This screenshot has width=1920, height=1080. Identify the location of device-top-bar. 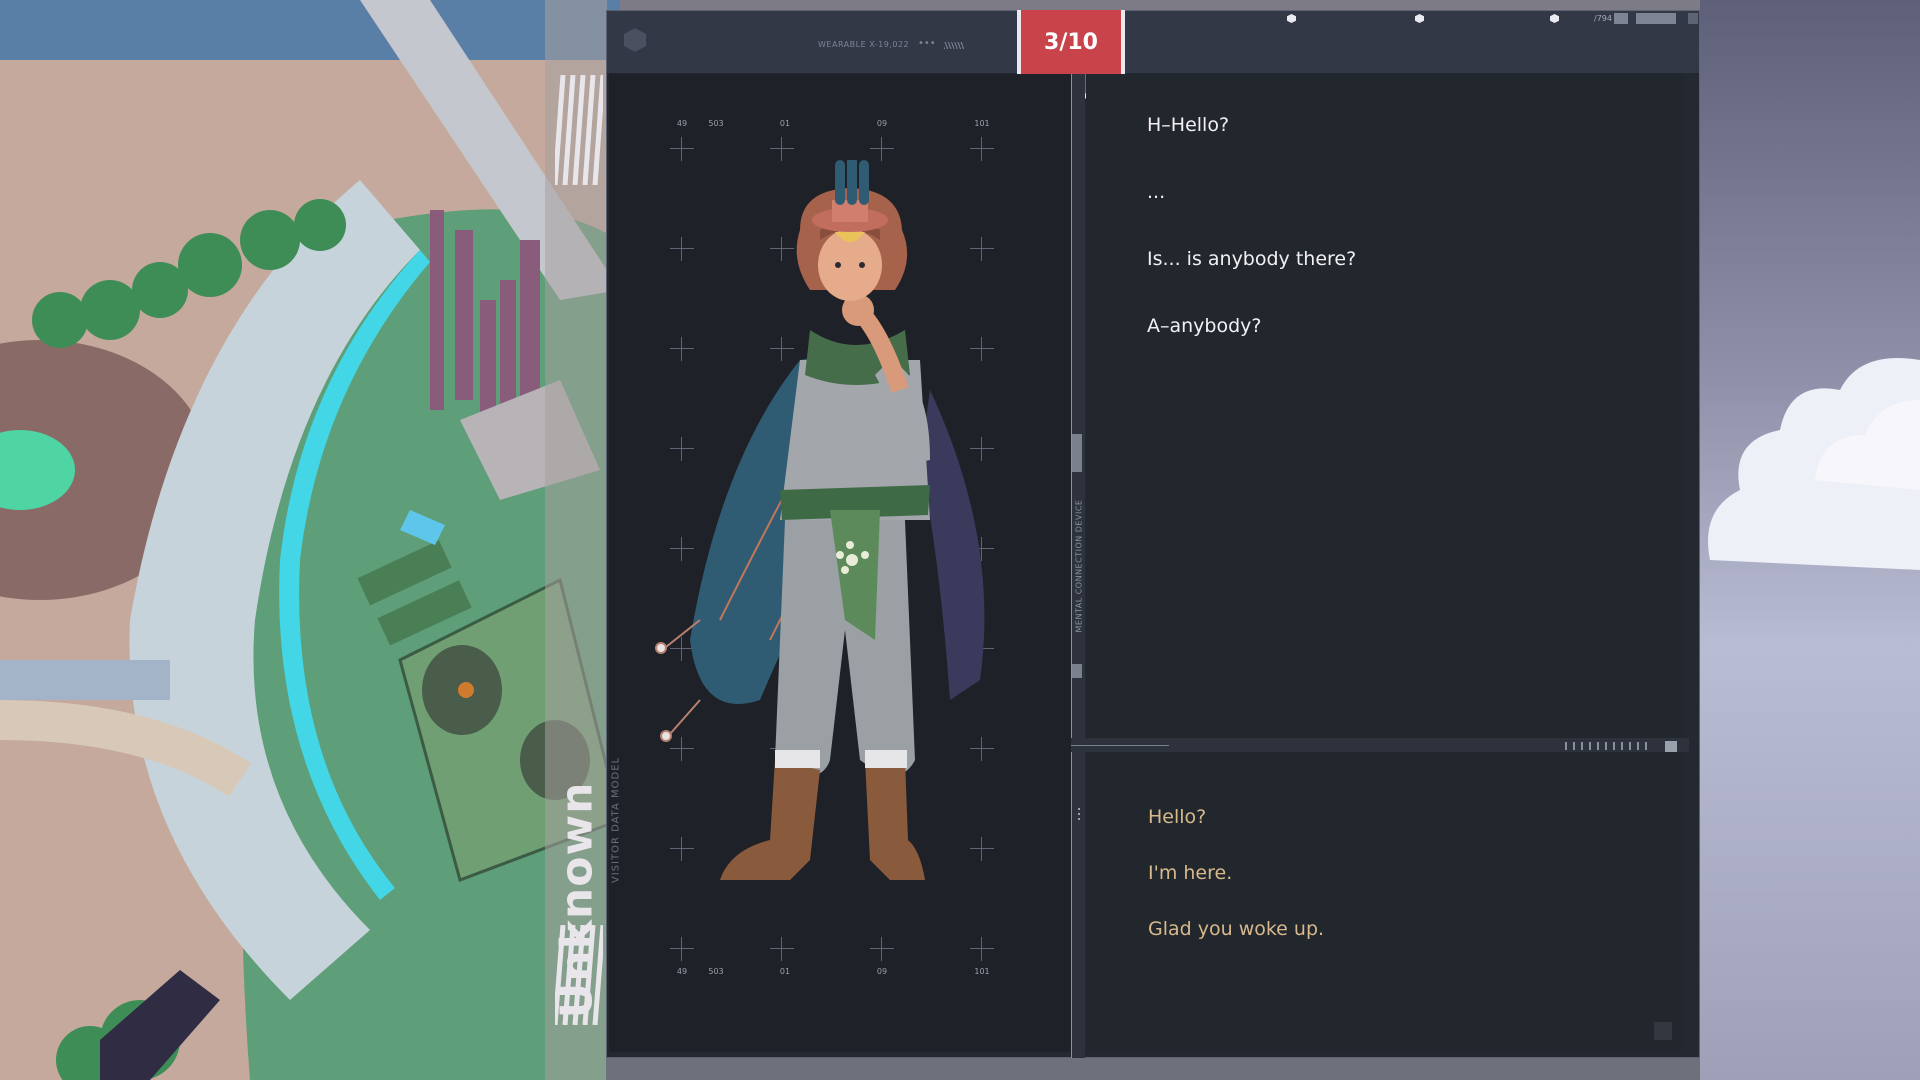
(1153, 42).